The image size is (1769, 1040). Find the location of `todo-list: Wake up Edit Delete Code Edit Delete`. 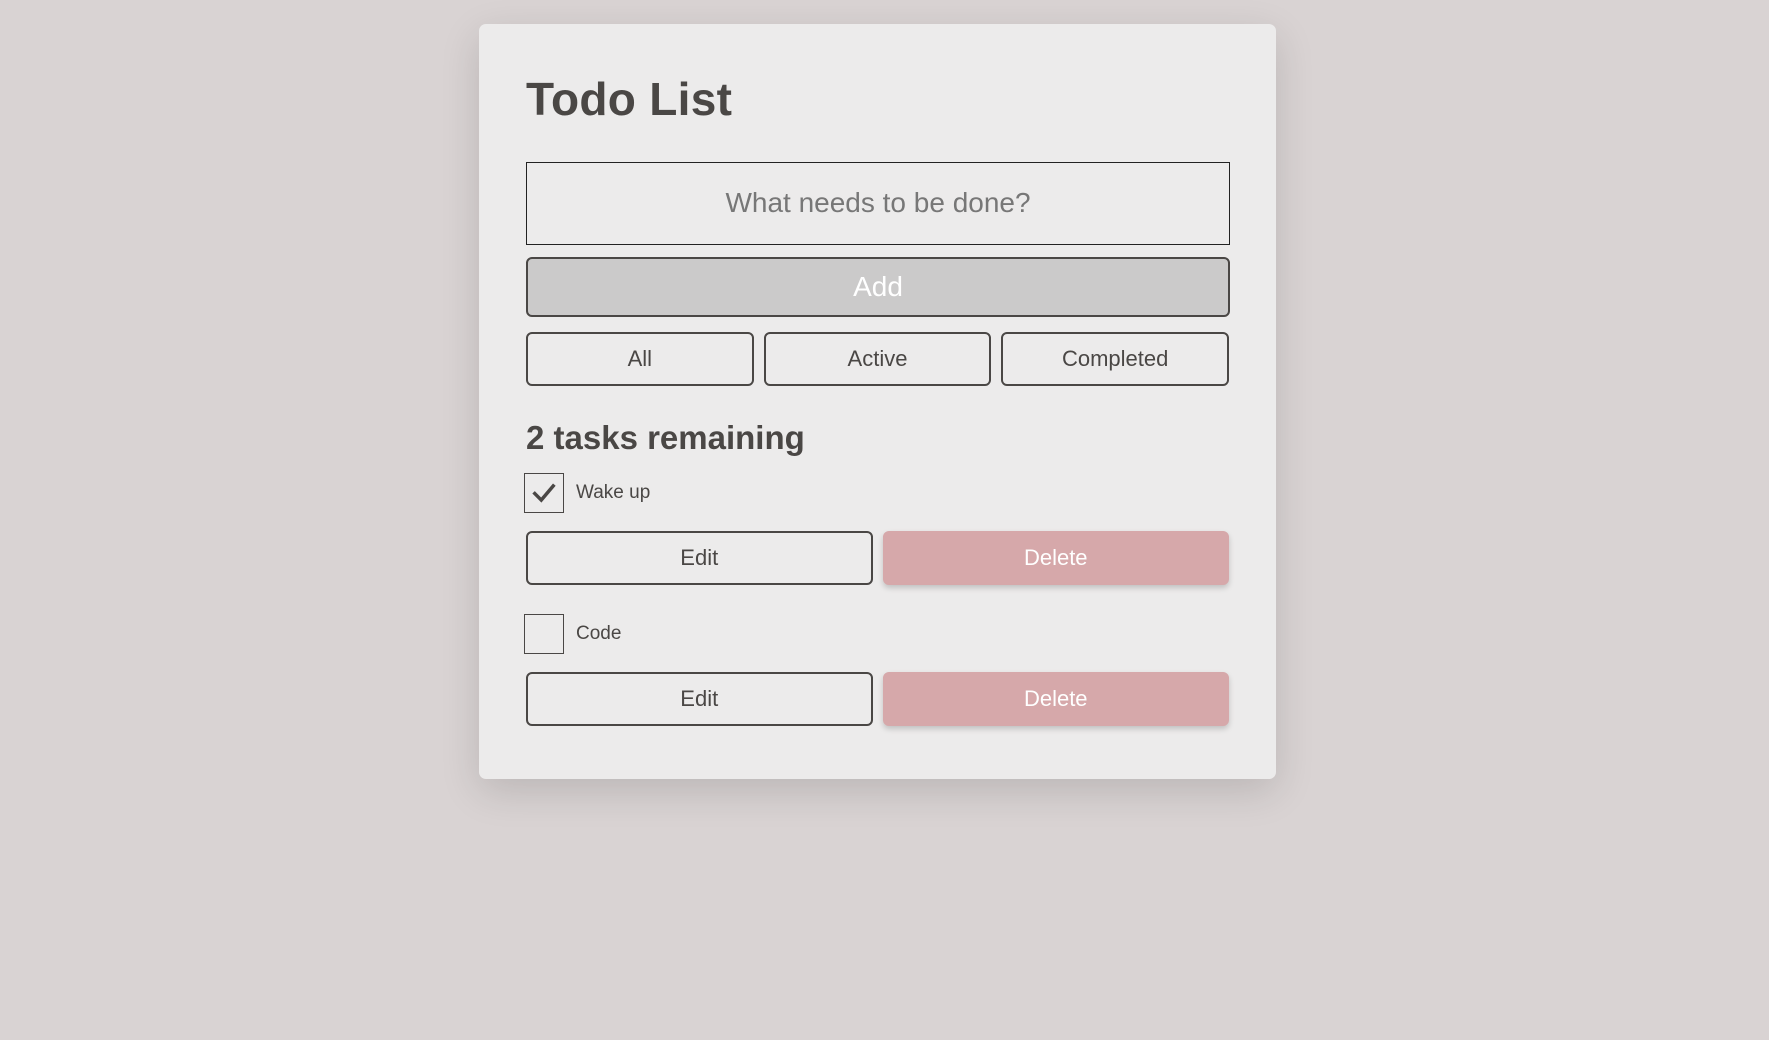

todo-list: Wake up Edit Delete Code Edit Delete is located at coordinates (876, 599).